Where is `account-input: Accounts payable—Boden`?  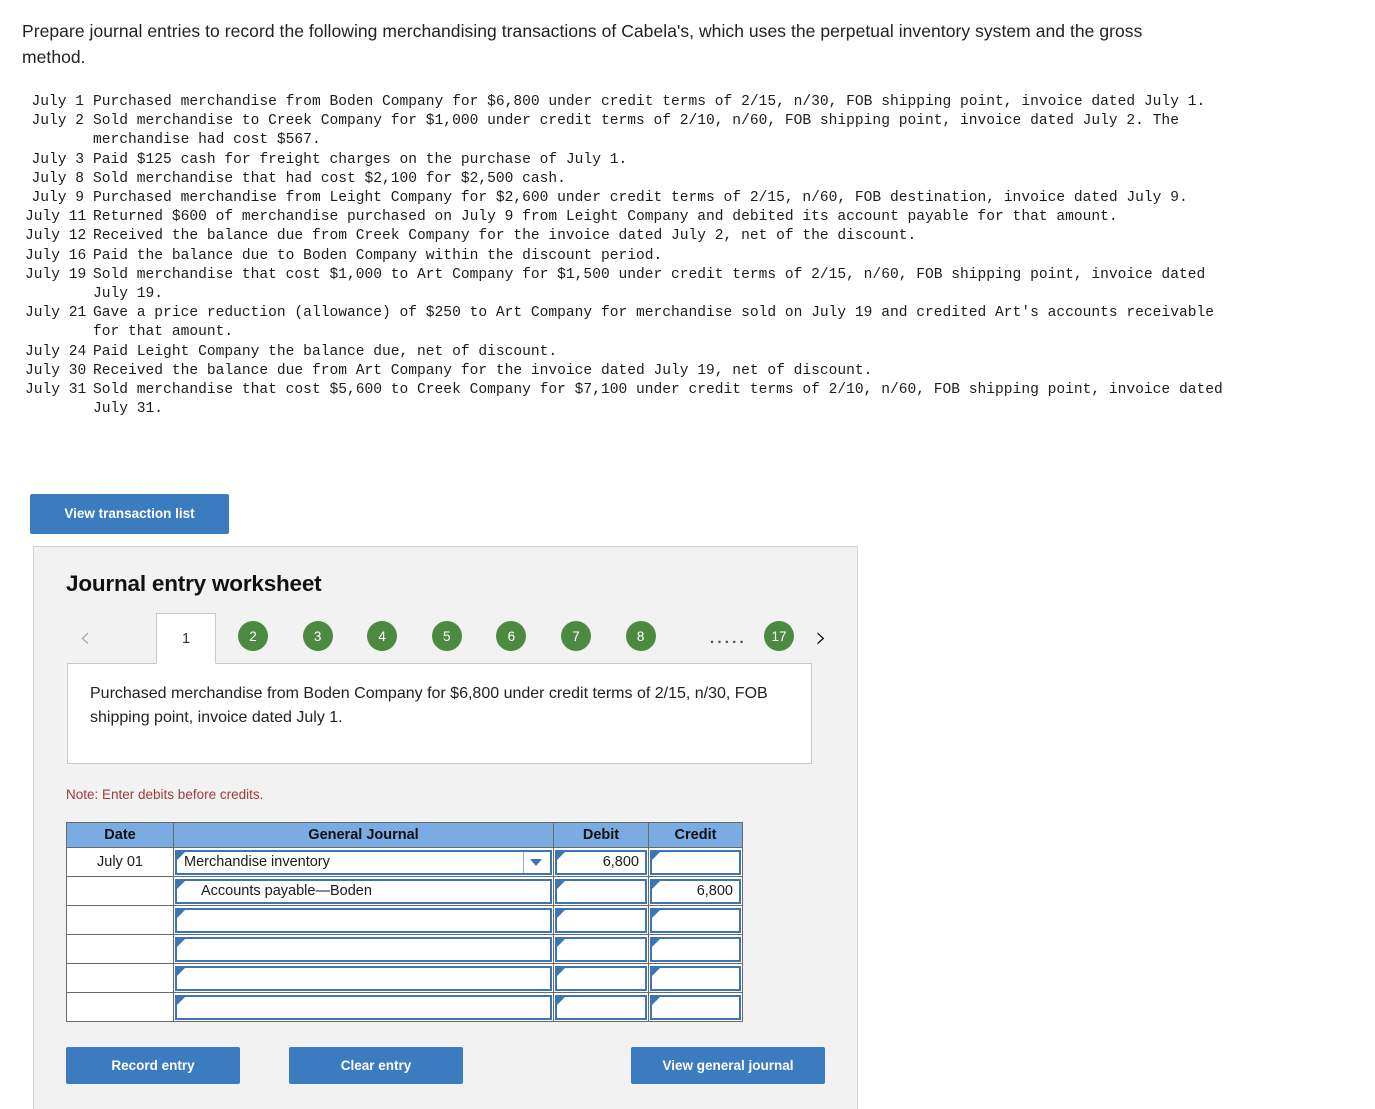
account-input: Accounts payable—Boden is located at coordinates (363, 891).